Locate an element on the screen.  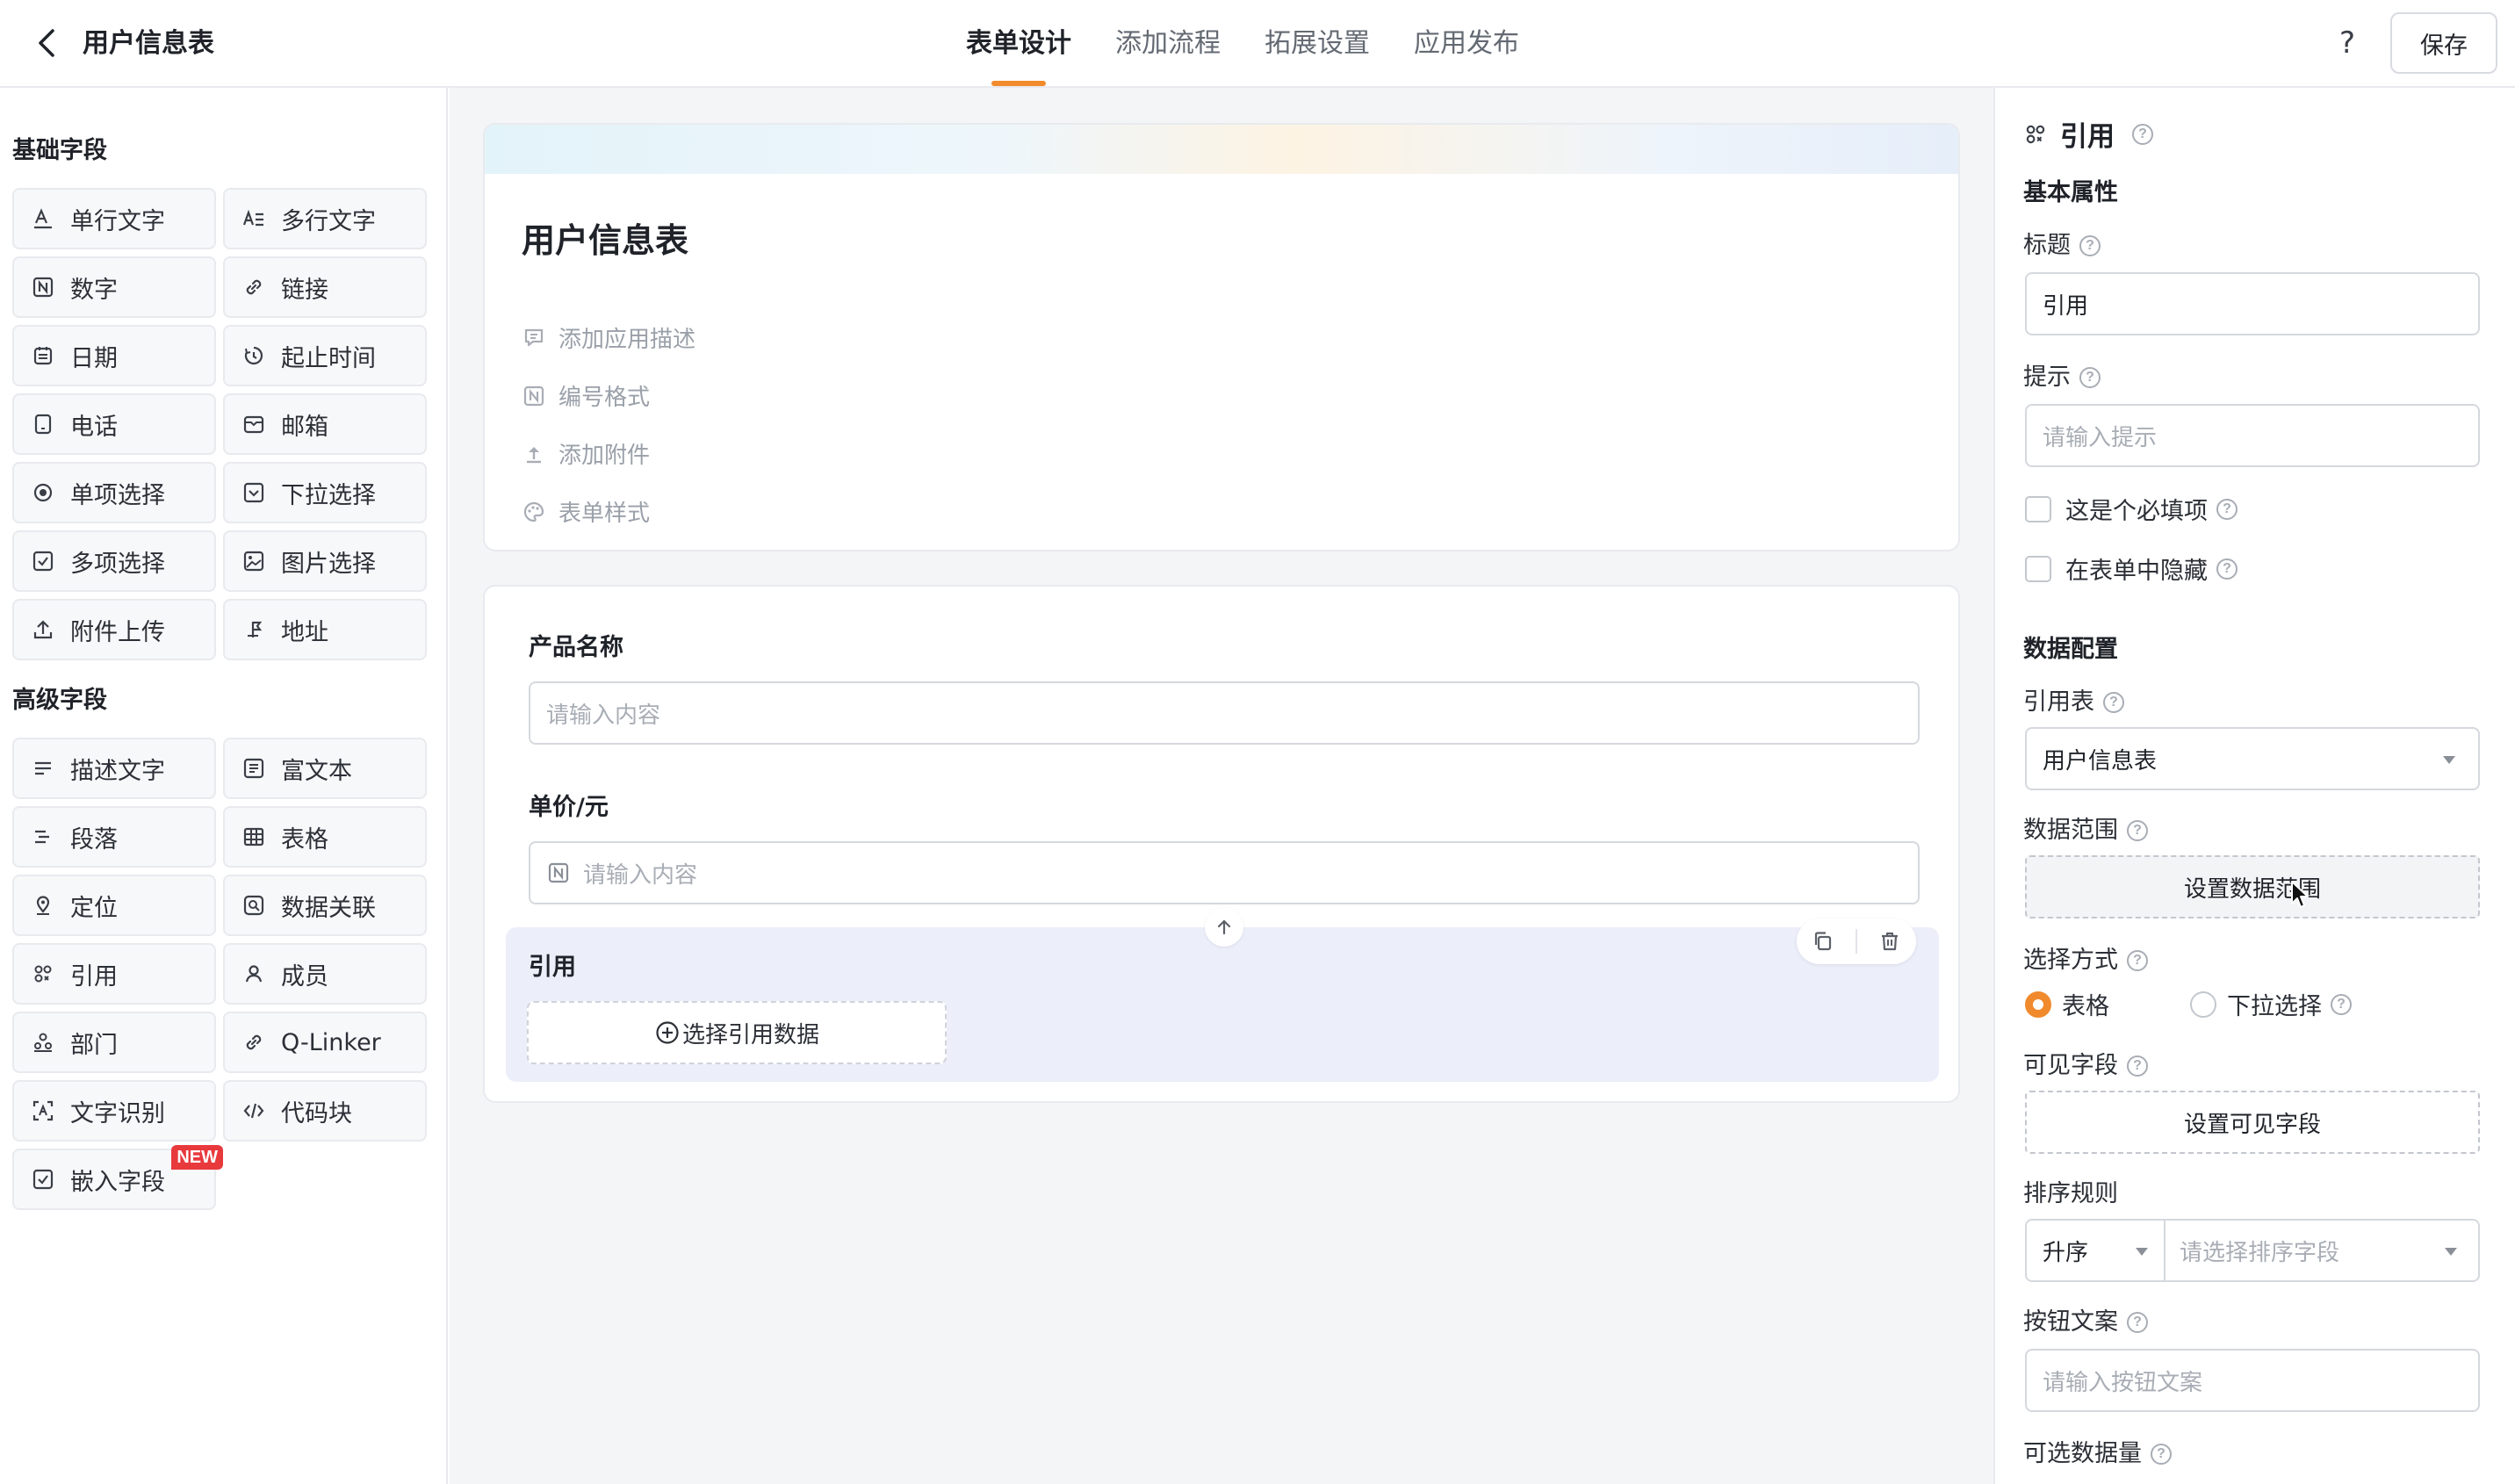
field-ocr: 文字识别 is located at coordinates (114, 1111).